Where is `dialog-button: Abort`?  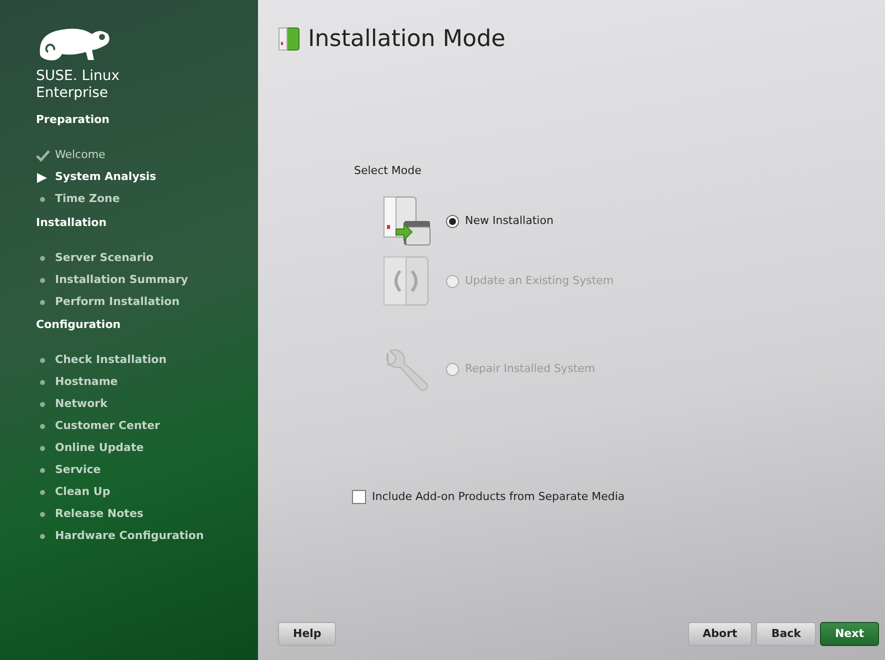
dialog-button: Abort is located at coordinates (720, 634).